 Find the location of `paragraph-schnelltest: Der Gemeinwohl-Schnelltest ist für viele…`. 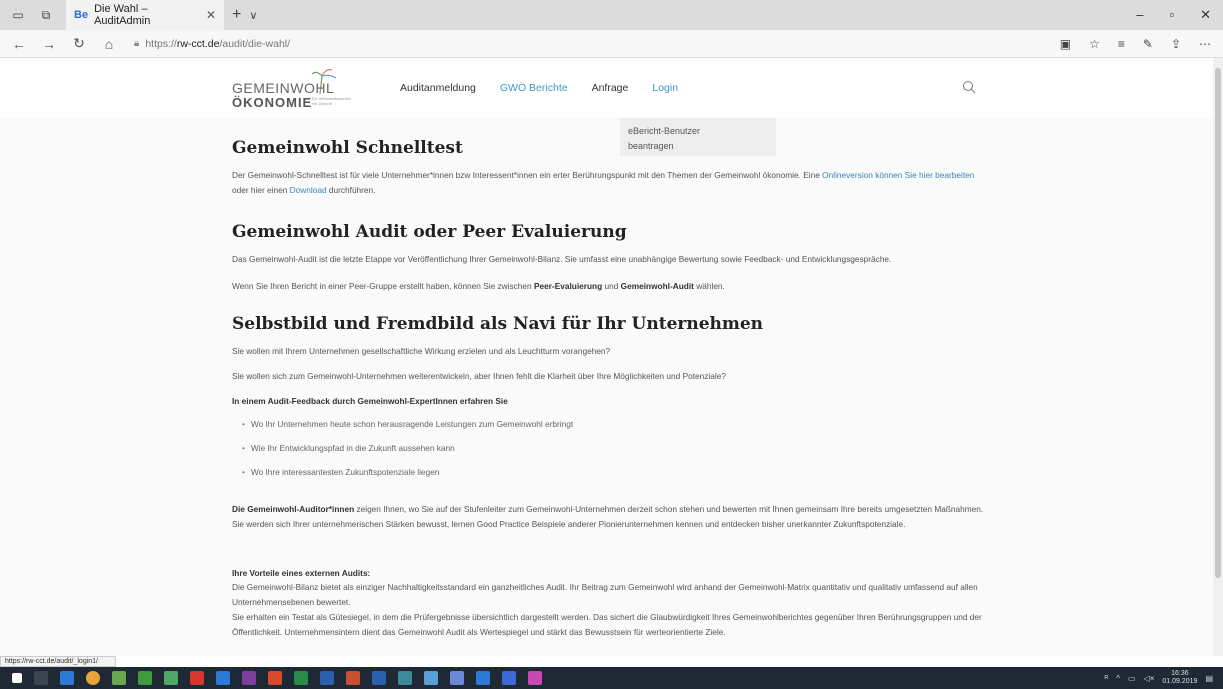

paragraph-schnelltest: Der Gemeinwohl-Schnelltest ist für viele… is located at coordinates (612, 183).